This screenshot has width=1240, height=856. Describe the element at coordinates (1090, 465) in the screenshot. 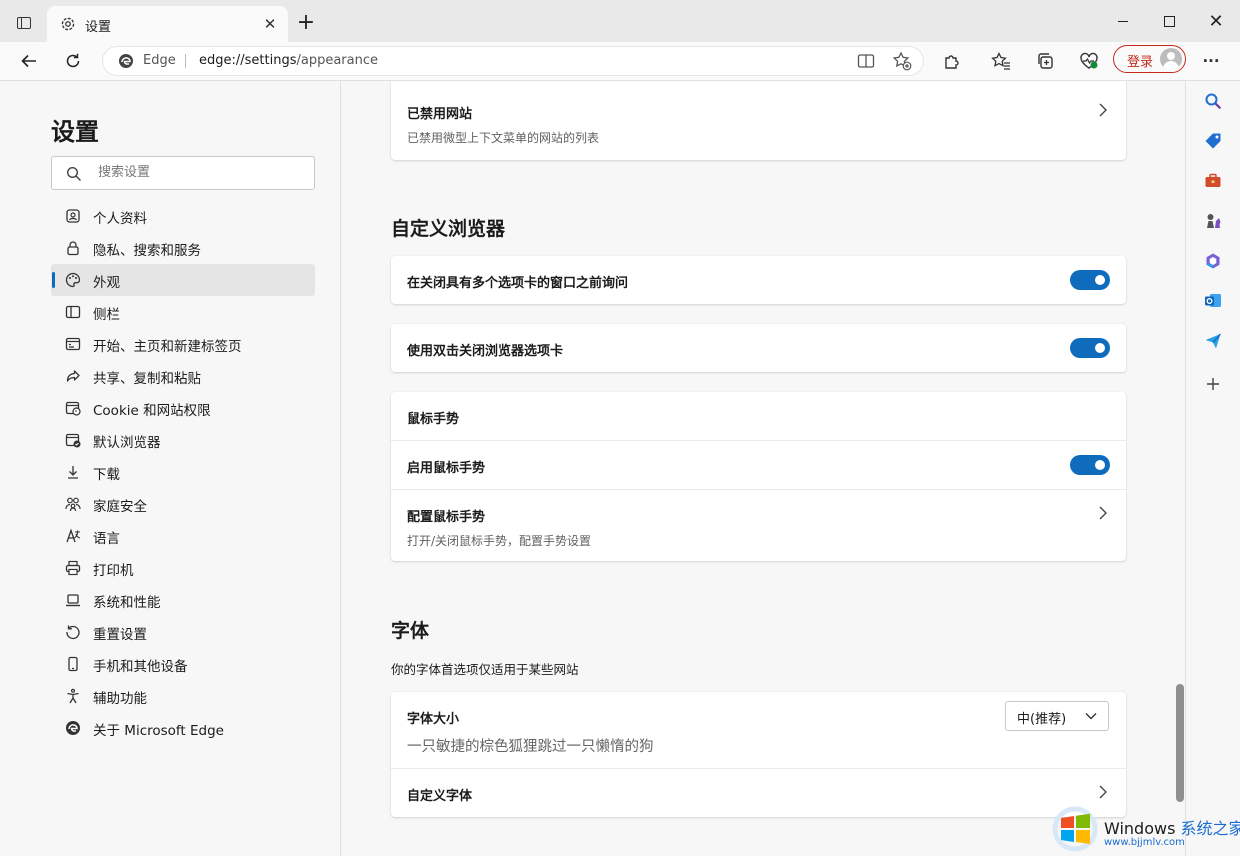

I see `enable-mouse-gesture-toggle` at that location.